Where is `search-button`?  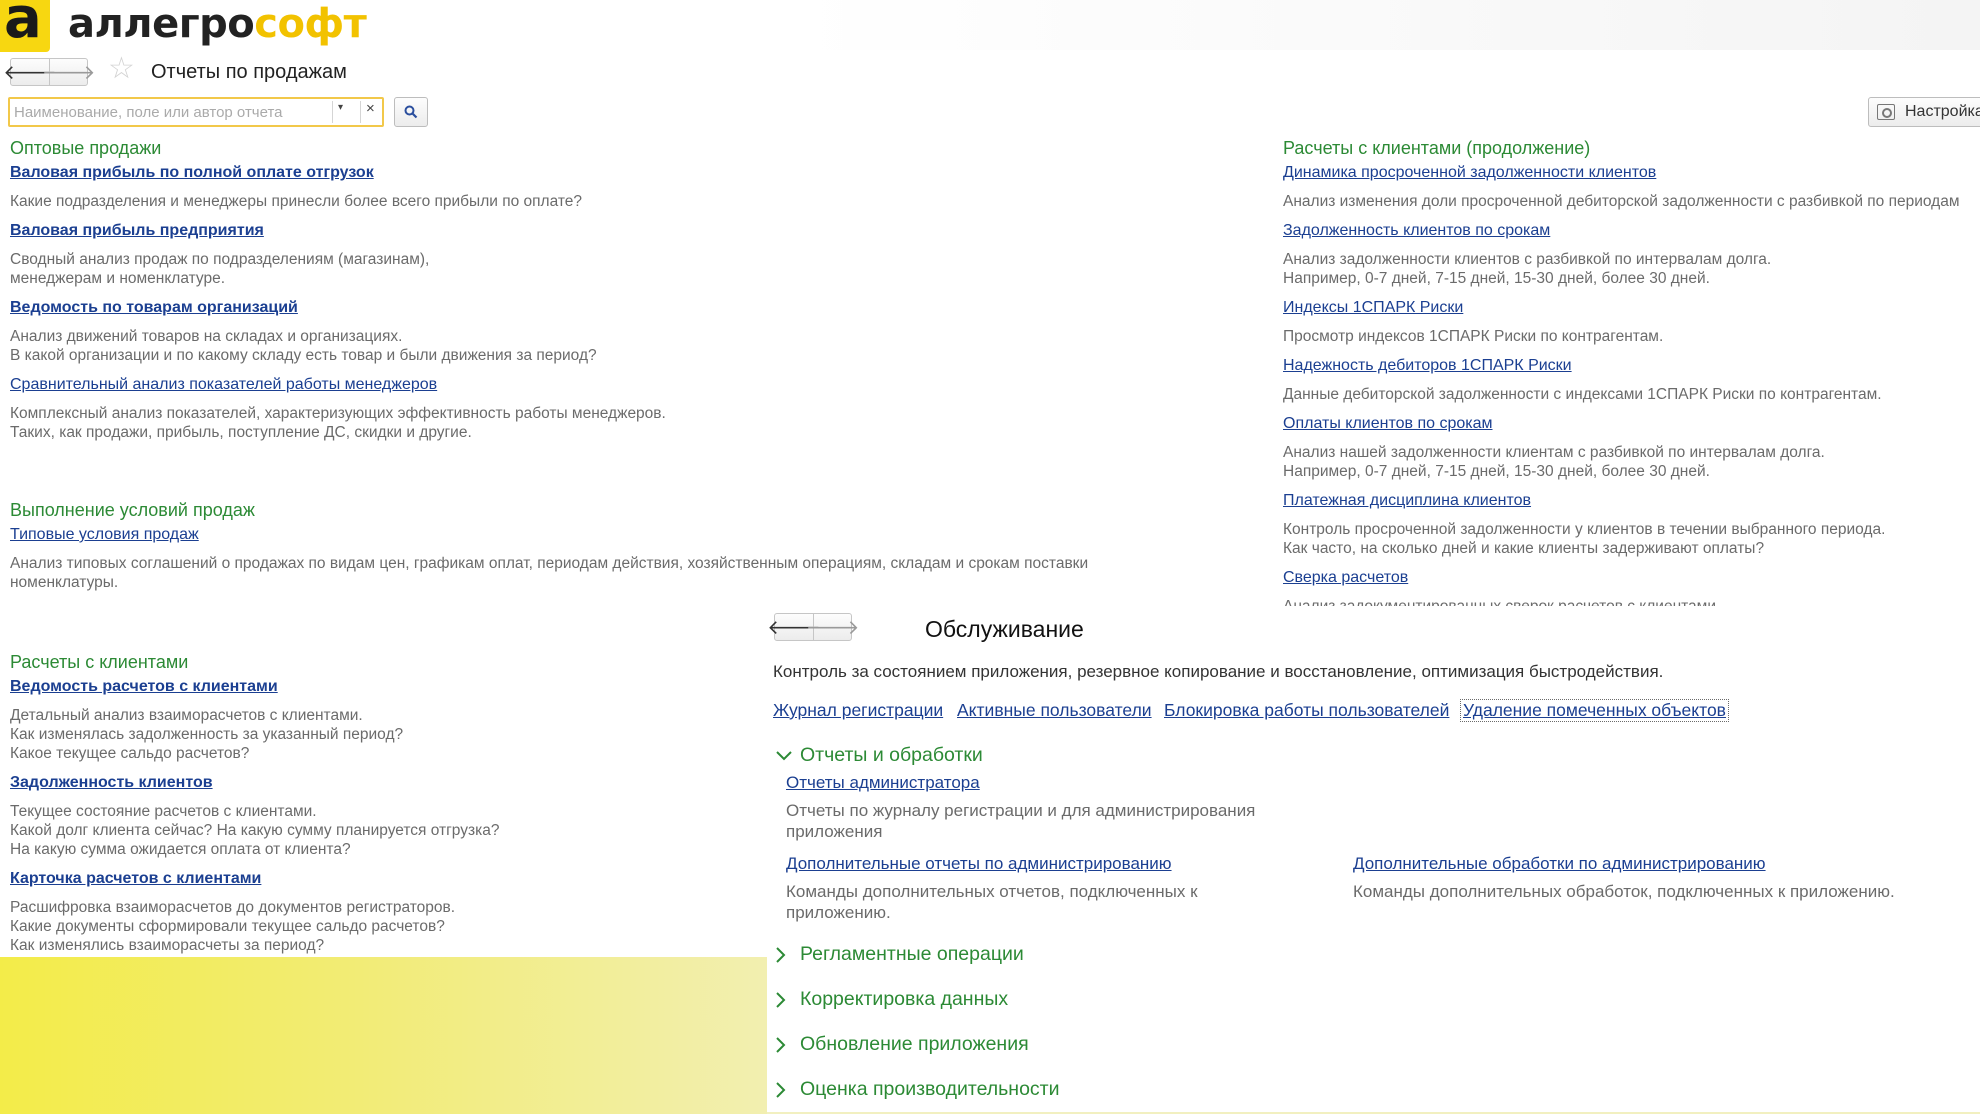
search-button is located at coordinates (411, 112).